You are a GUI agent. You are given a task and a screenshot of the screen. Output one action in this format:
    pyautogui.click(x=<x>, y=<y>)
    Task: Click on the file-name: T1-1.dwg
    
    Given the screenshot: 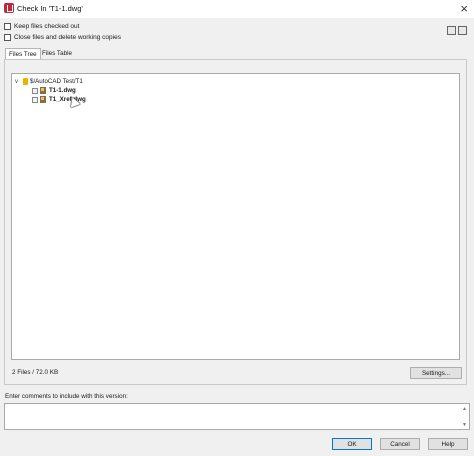 What is the action you would take?
    pyautogui.click(x=62, y=90)
    